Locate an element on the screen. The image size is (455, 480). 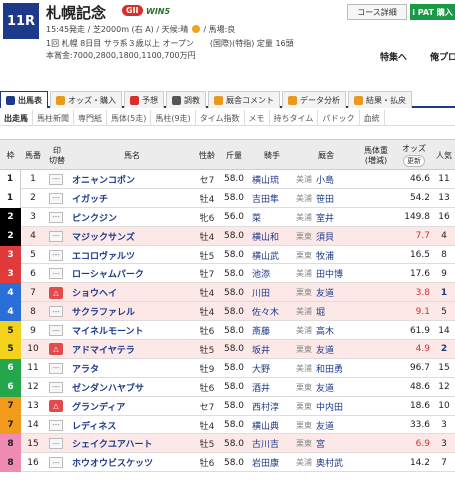
subtab-8: パドック is located at coordinates (339, 118).